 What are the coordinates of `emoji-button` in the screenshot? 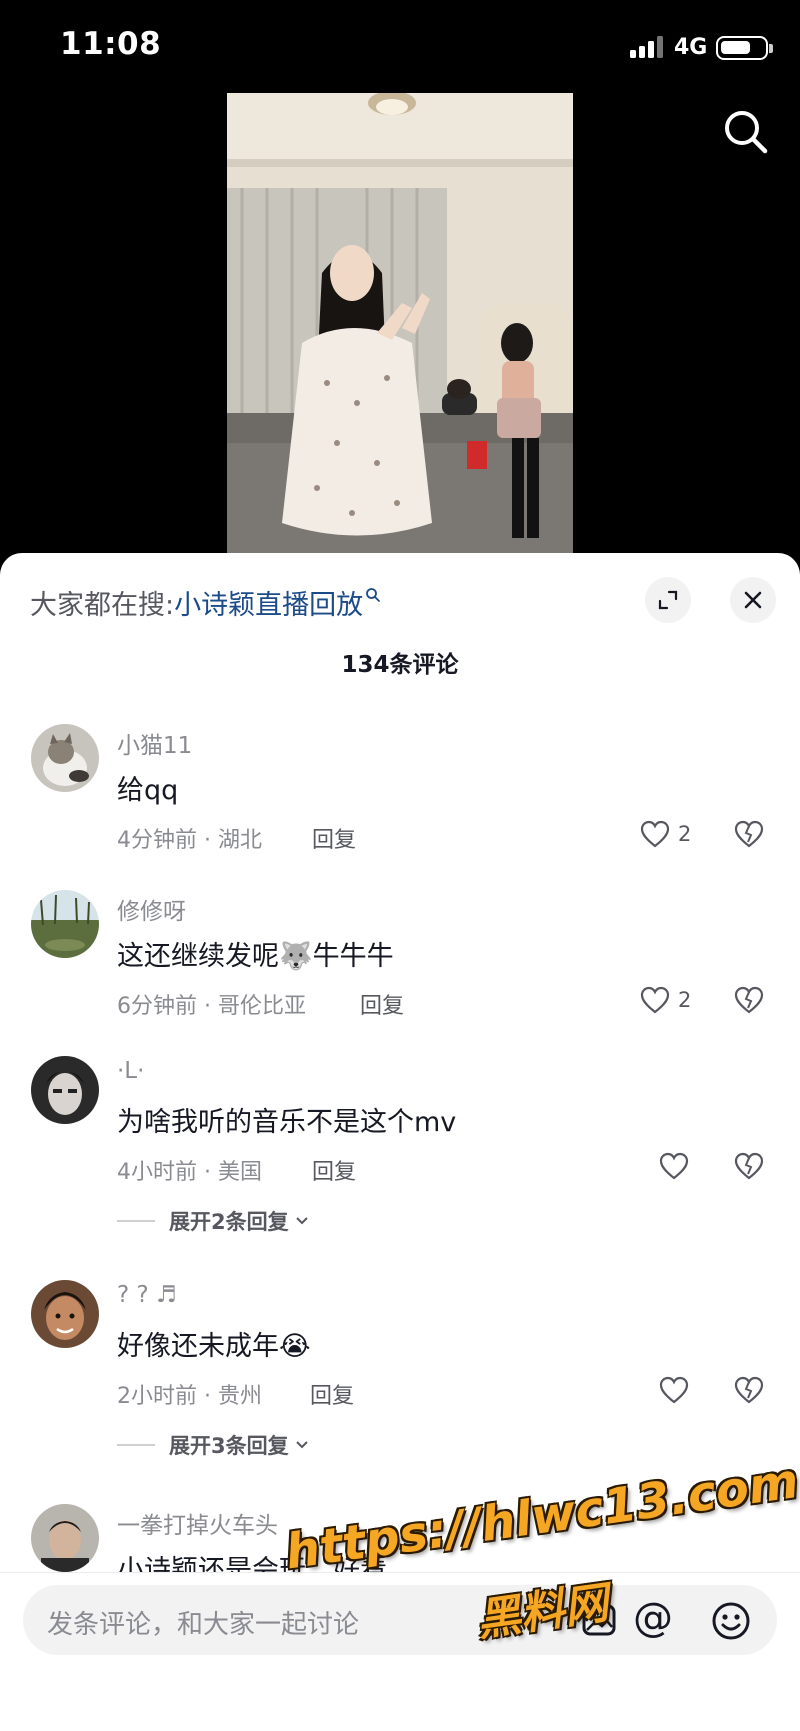 It's located at (731, 1623).